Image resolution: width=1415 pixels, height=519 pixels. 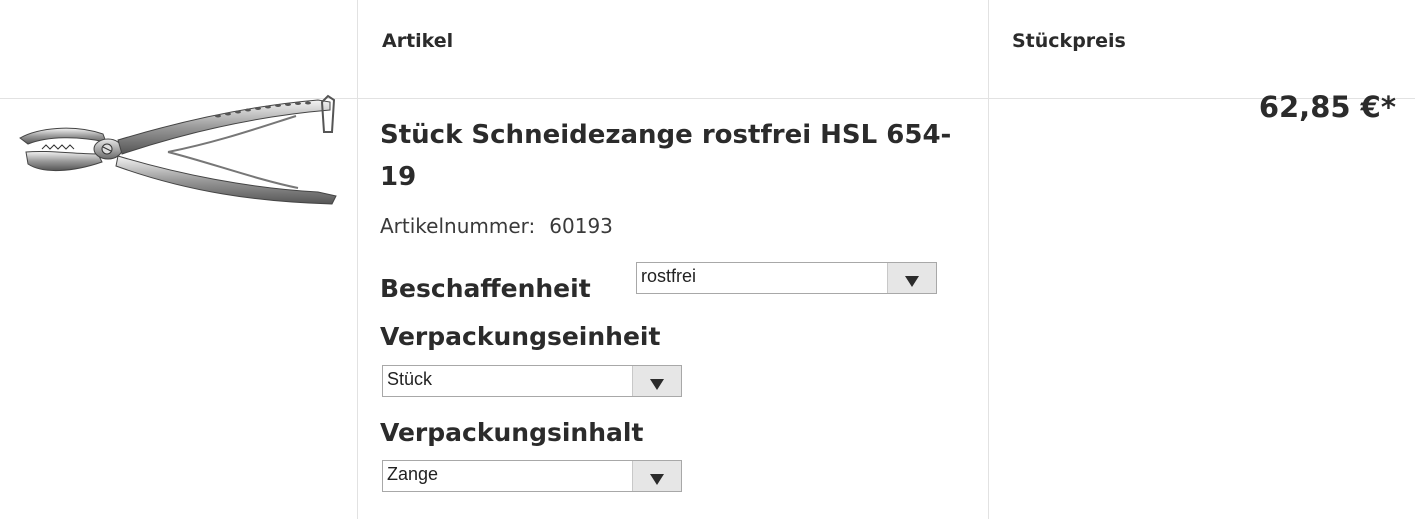 What do you see at coordinates (357, 259) in the screenshot?
I see `column-divider-image` at bounding box center [357, 259].